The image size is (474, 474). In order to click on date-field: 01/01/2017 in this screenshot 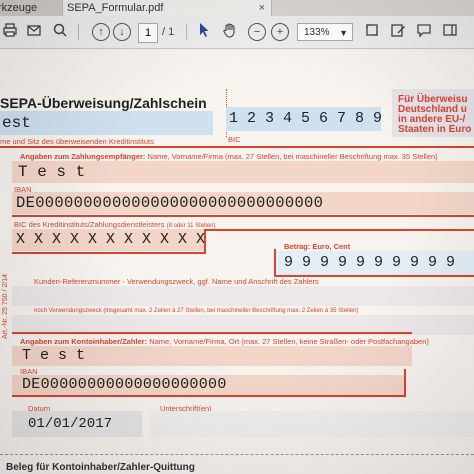, I will do `click(77, 424)`.